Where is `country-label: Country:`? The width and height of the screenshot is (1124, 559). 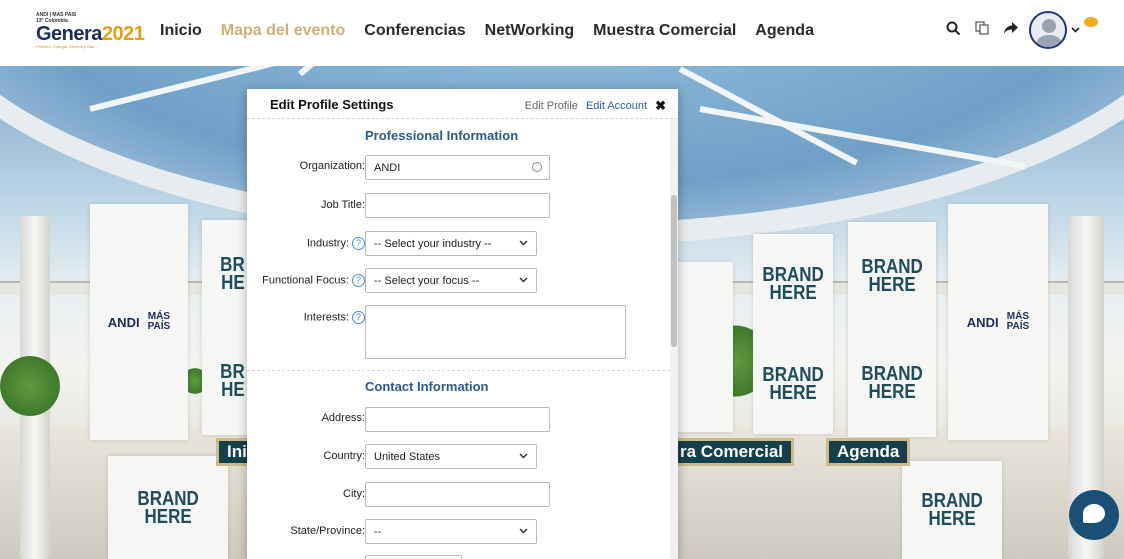 country-label: Country: is located at coordinates (344, 456).